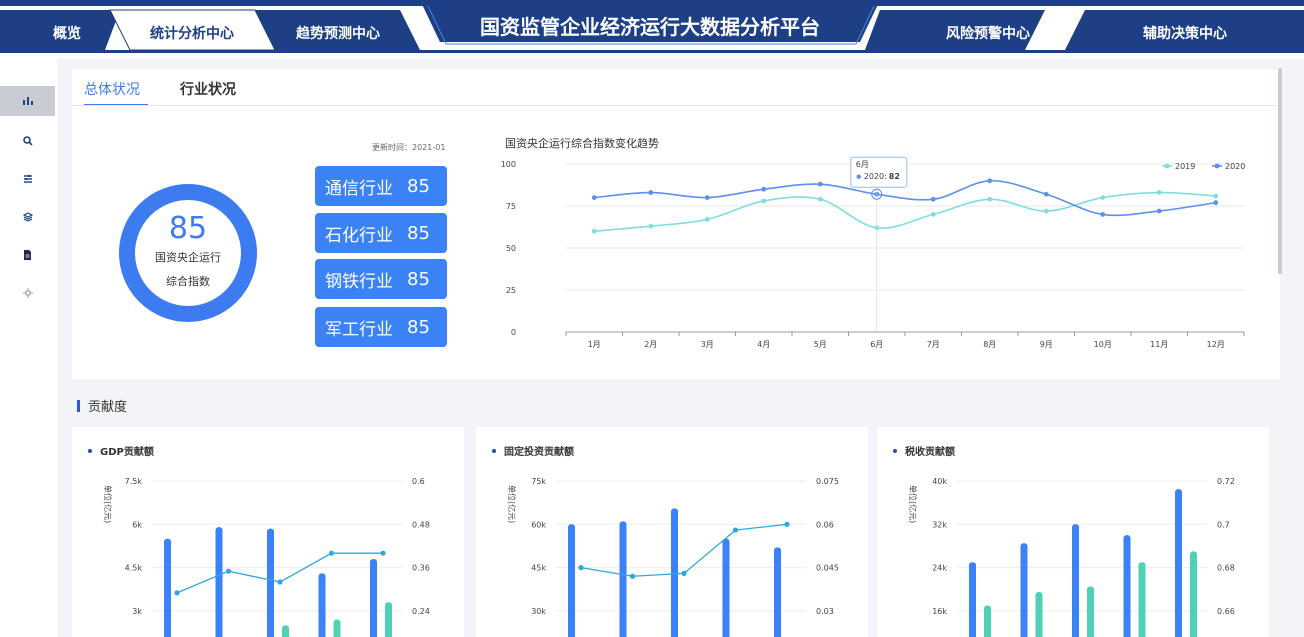 This screenshot has height=637, width=1304. I want to click on right-tick-label: 0.03, so click(825, 611).